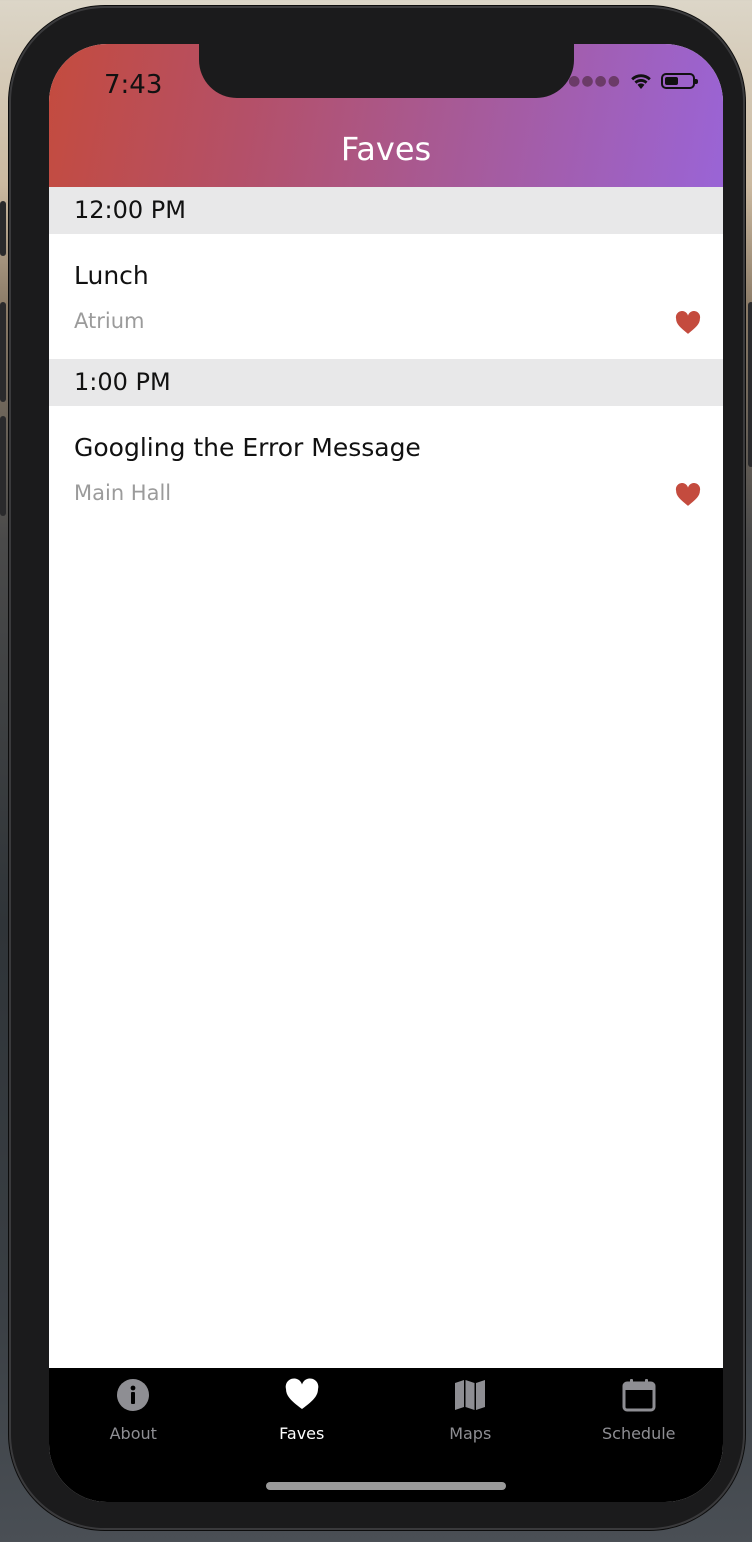 The width and height of the screenshot is (752, 1542). What do you see at coordinates (133, 1395) in the screenshot?
I see `info-icon` at bounding box center [133, 1395].